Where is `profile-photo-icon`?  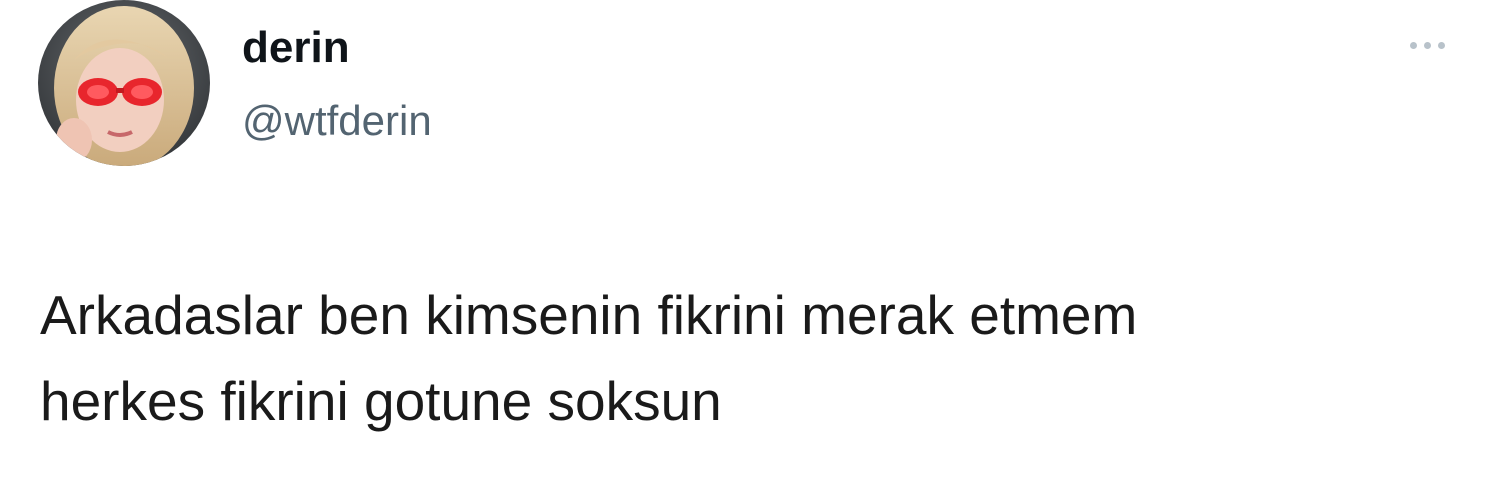 profile-photo-icon is located at coordinates (124, 83).